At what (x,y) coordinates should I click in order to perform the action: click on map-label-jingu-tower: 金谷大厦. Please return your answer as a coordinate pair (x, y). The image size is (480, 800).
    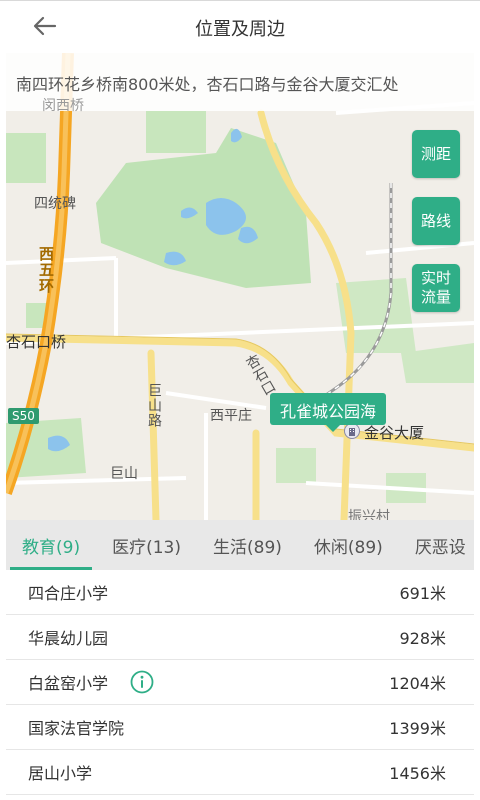
    Looking at the image, I should click on (394, 433).